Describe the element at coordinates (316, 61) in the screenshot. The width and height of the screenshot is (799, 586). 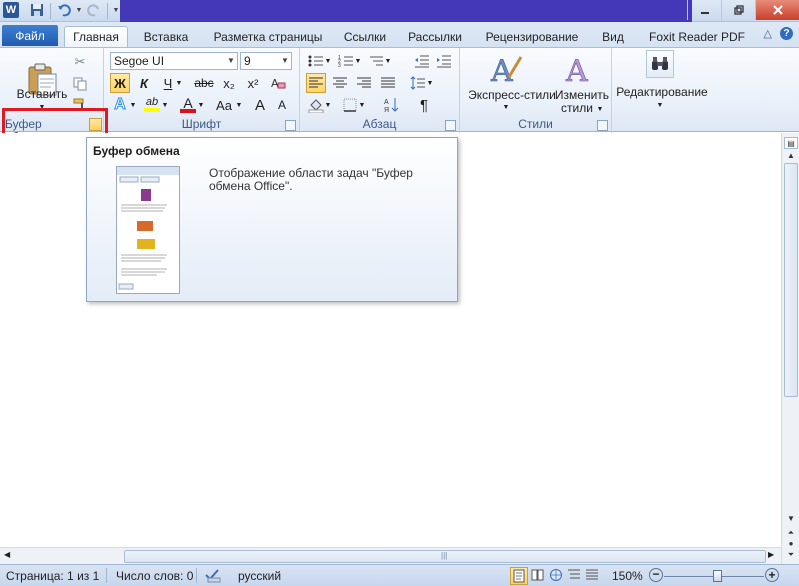
I see `bullets-icon` at that location.